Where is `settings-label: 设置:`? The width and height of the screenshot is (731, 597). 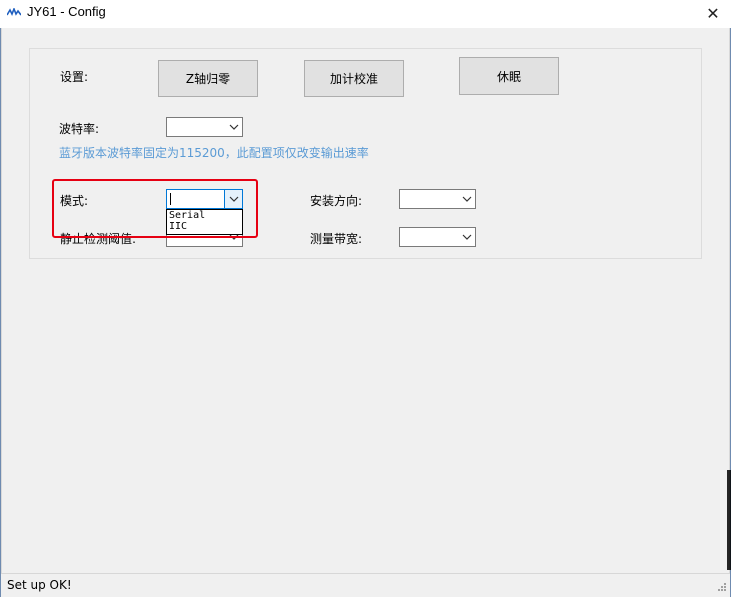 settings-label: 设置: is located at coordinates (74, 77).